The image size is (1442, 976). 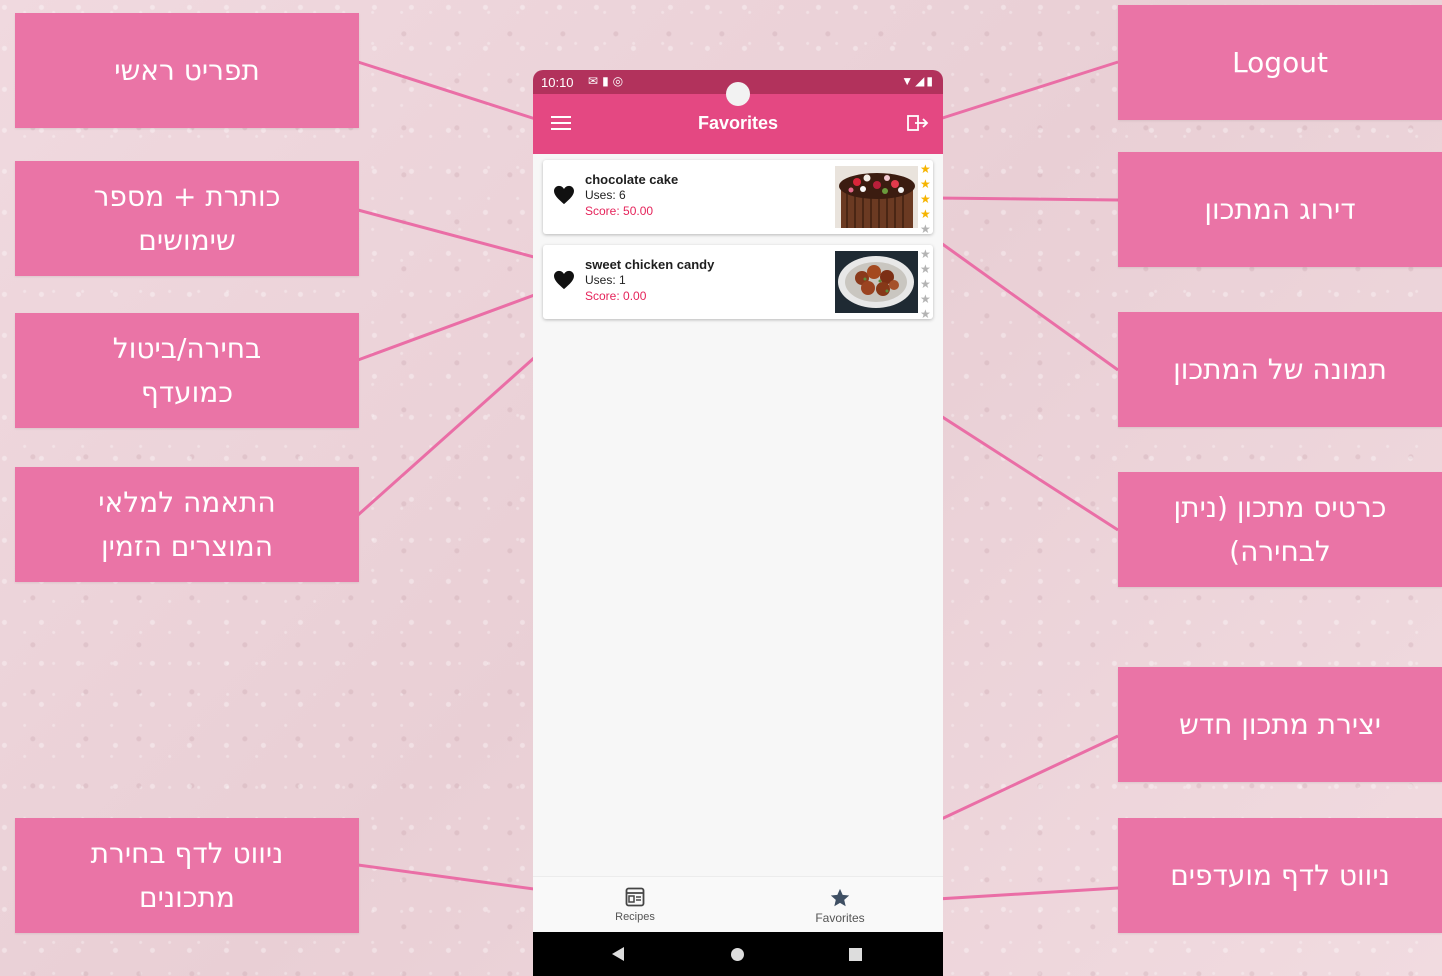 What do you see at coordinates (187, 218) in the screenshot?
I see `callout-title-uses: כותרת + מספר שימושים` at bounding box center [187, 218].